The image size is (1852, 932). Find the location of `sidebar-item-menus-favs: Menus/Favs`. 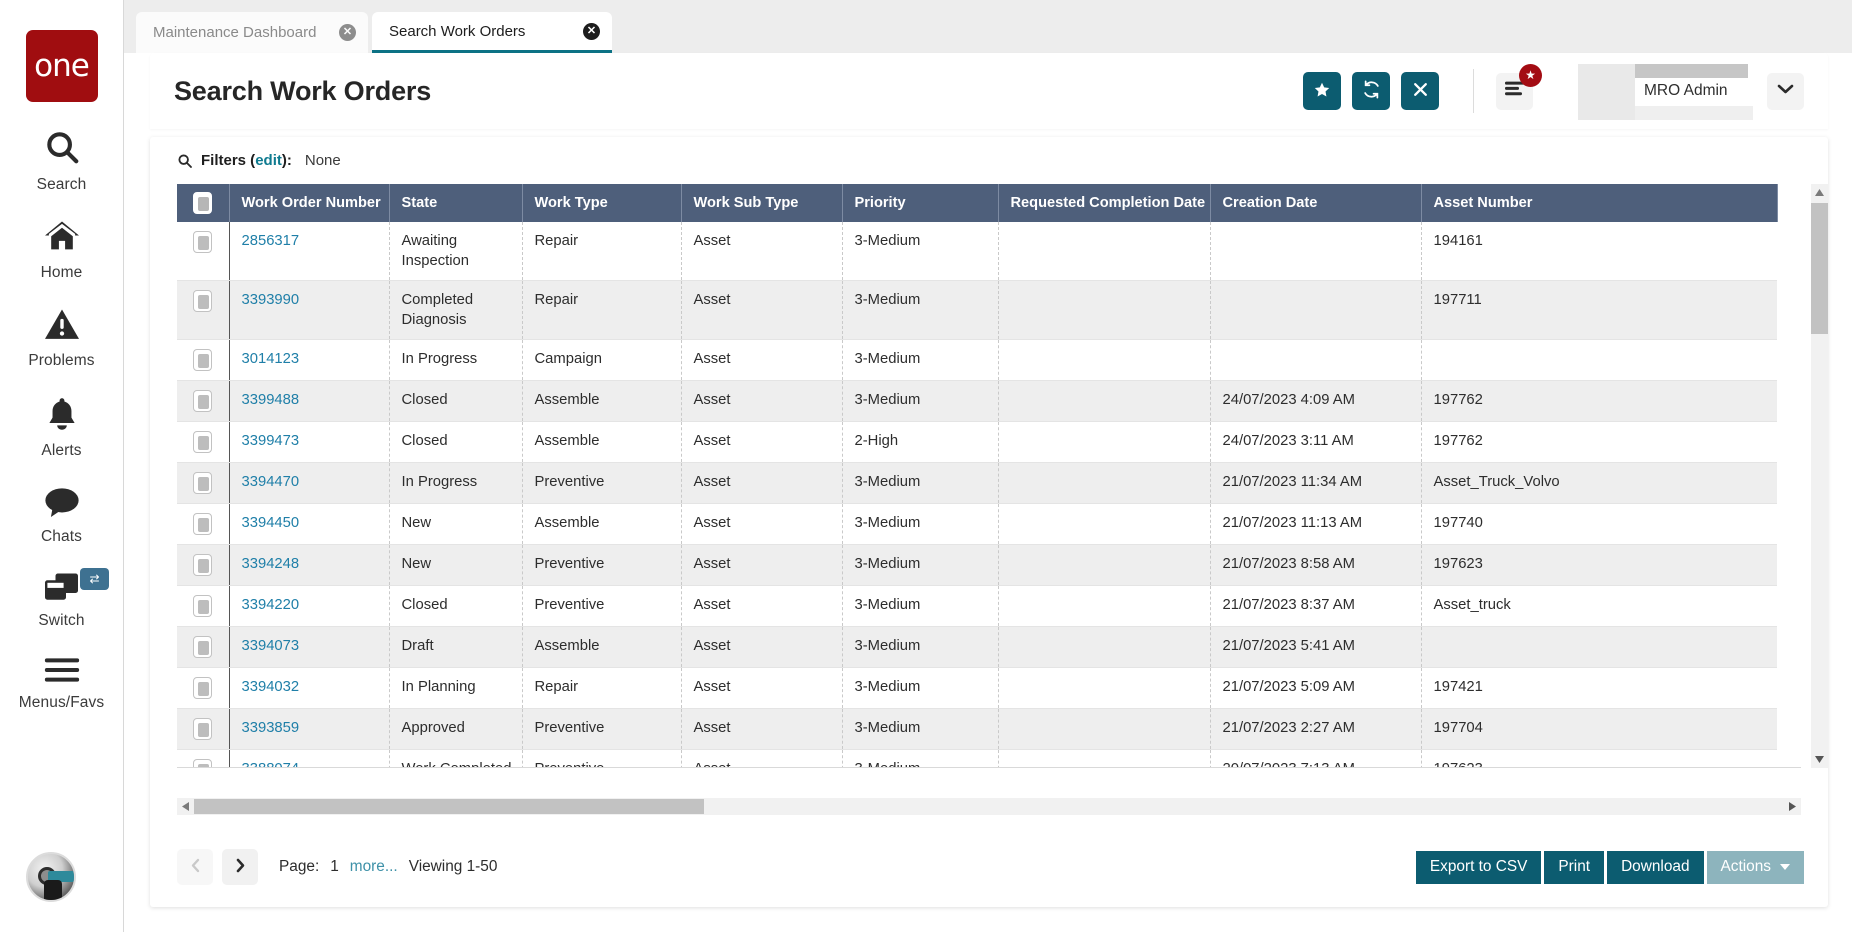

sidebar-item-menus-favs: Menus/Favs is located at coordinates (61, 684).